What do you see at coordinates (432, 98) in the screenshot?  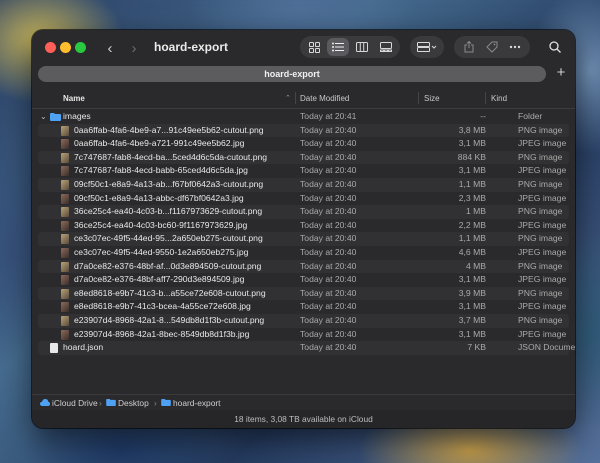 I see `column-size: Size` at bounding box center [432, 98].